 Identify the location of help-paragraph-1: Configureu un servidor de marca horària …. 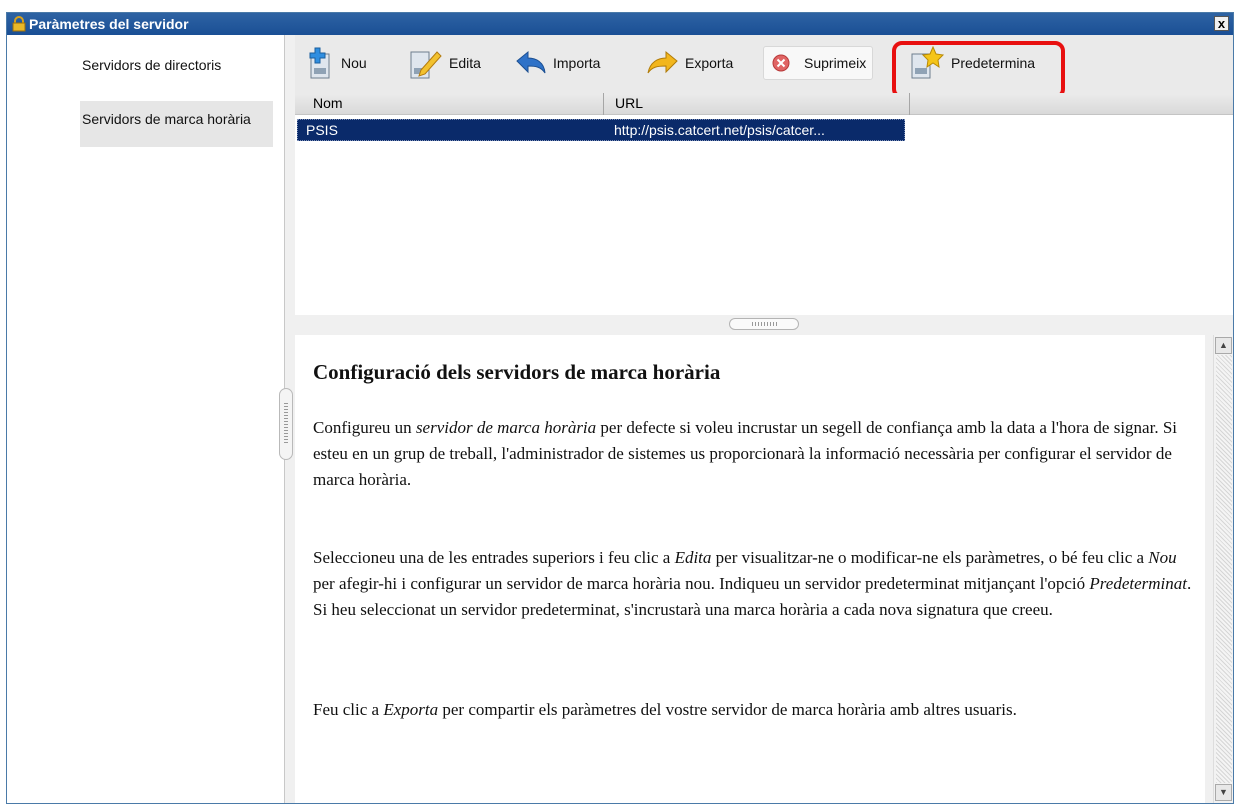
(745, 453).